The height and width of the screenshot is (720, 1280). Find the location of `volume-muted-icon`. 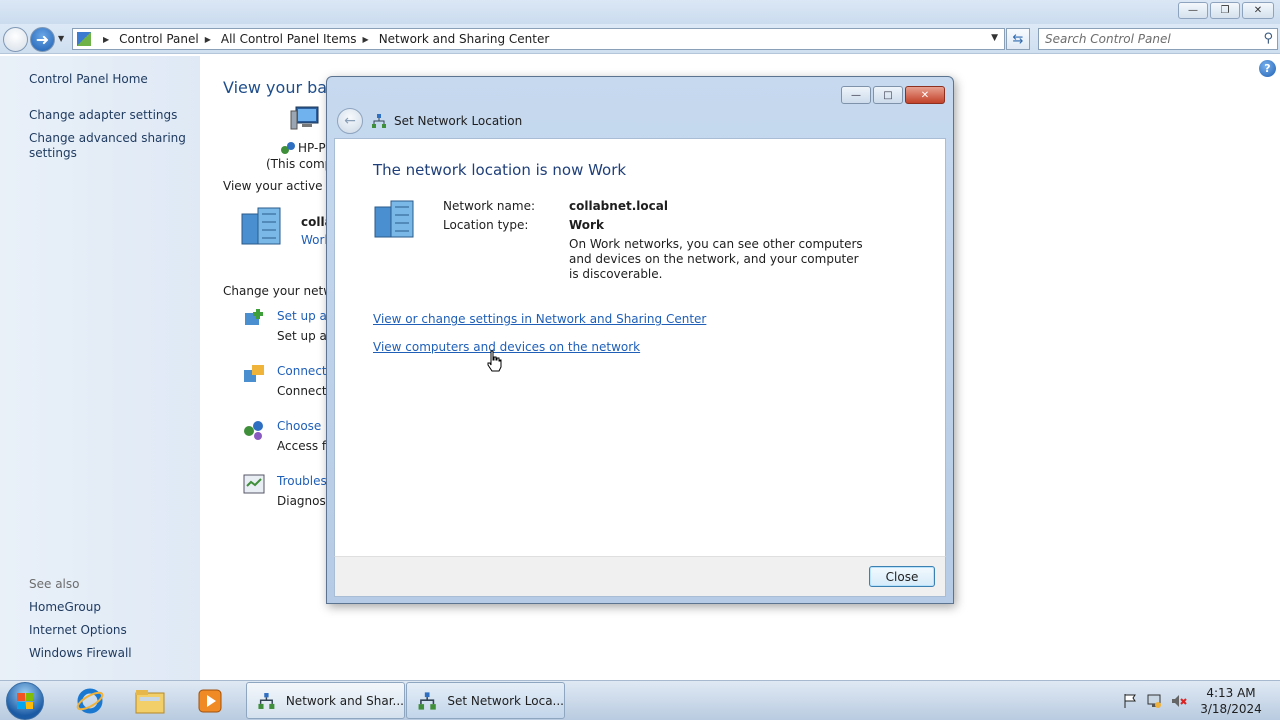

volume-muted-icon is located at coordinates (1179, 701).